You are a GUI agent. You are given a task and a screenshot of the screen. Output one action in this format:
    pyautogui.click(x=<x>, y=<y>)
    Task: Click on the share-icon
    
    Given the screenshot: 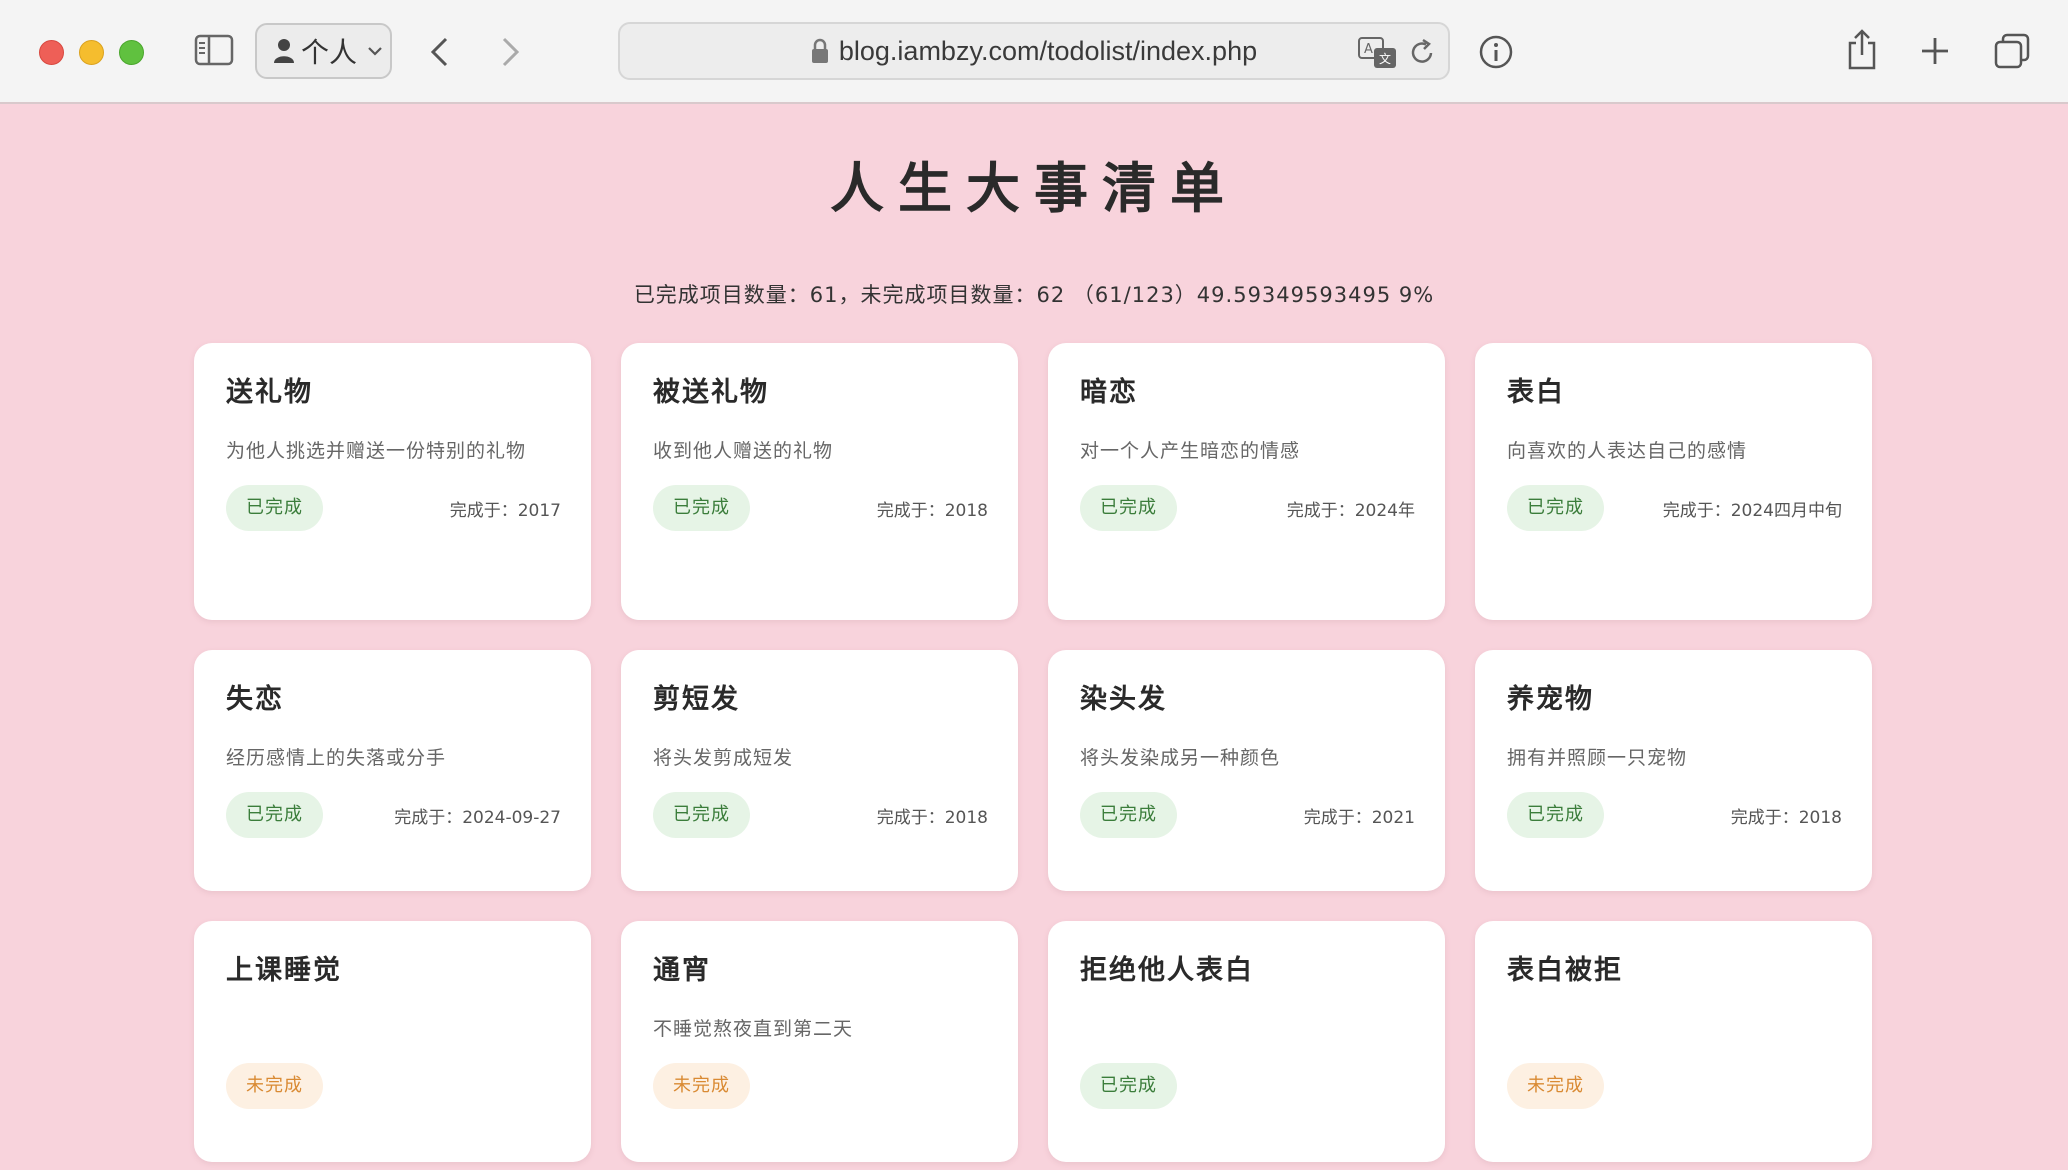 What is the action you would take?
    pyautogui.click(x=1862, y=49)
    